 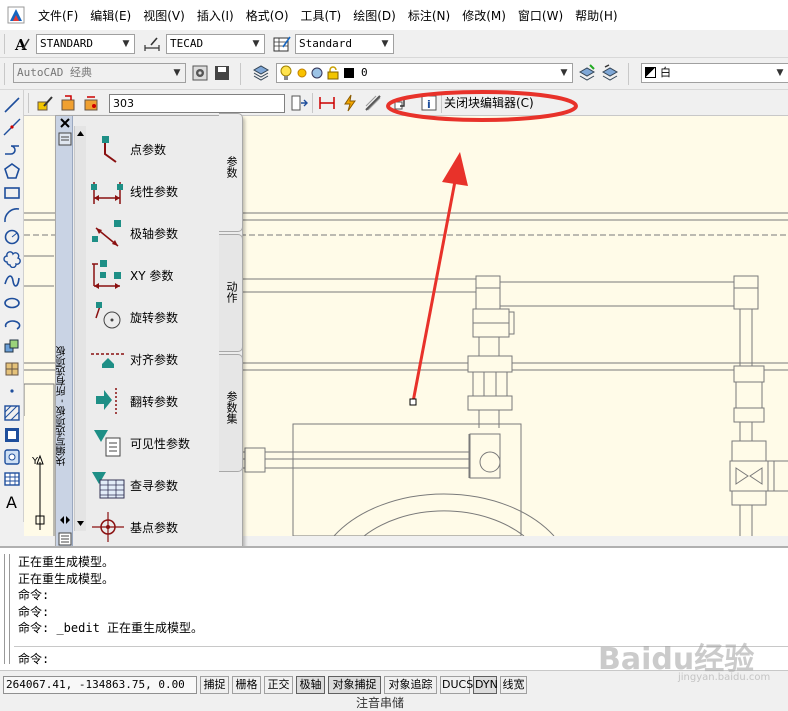 What do you see at coordinates (80, 328) in the screenshot?
I see `palette-scrollbar` at bounding box center [80, 328].